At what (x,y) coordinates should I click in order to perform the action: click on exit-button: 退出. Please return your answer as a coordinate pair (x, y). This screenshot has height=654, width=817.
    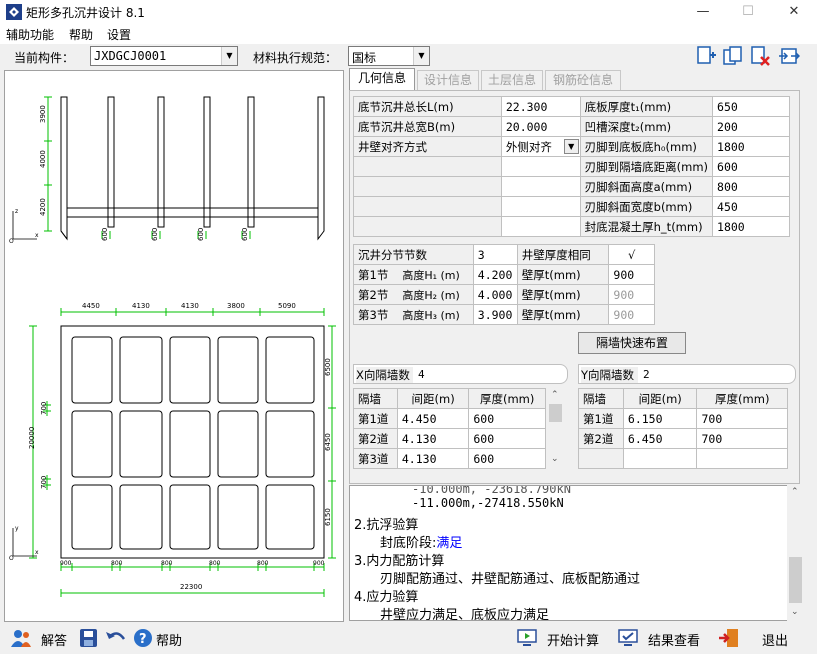
    Looking at the image, I should click on (775, 639).